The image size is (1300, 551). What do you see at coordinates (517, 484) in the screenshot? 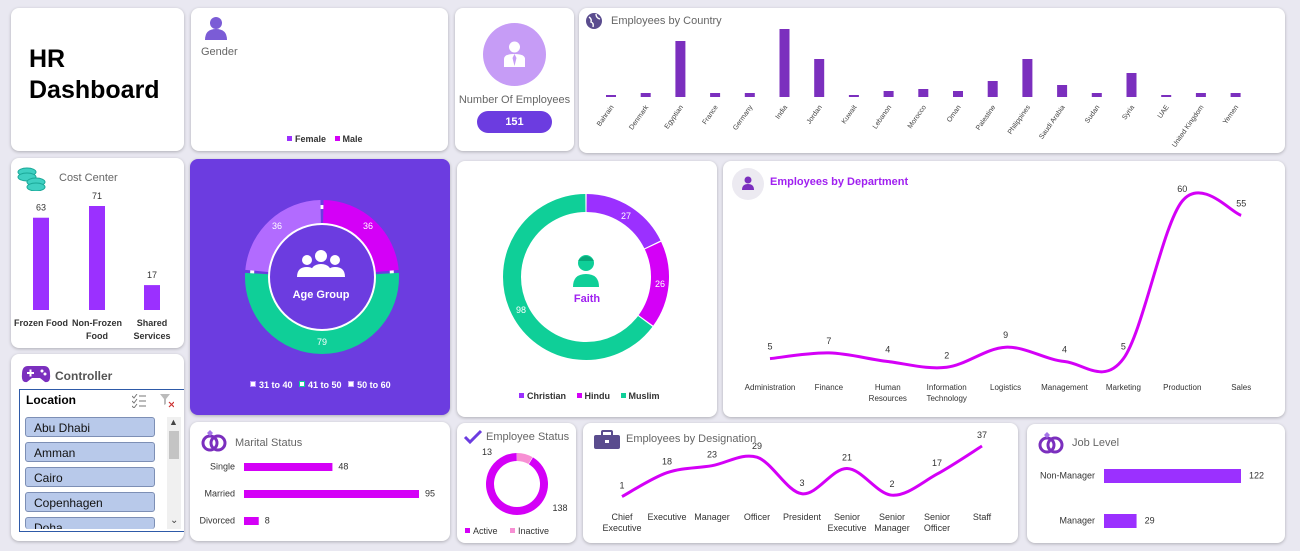
I see `status-slice-active` at bounding box center [517, 484].